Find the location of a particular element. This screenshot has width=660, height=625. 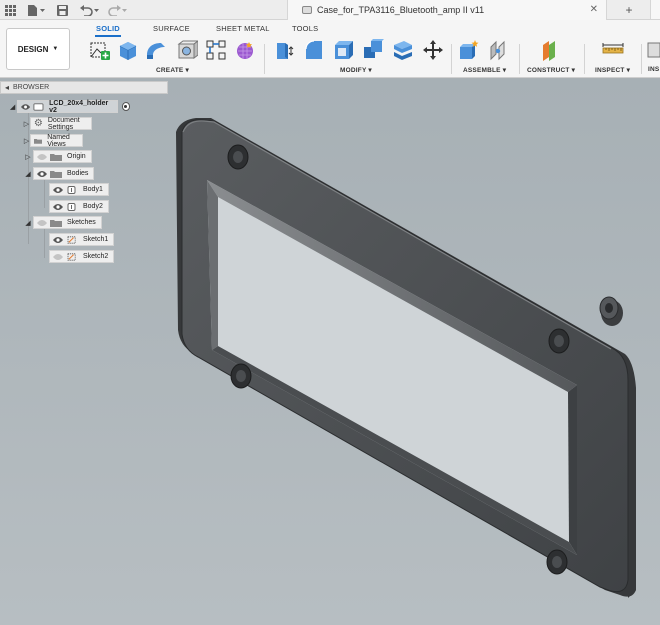

browser-header: ◂ BROWSER is located at coordinates (84, 87).